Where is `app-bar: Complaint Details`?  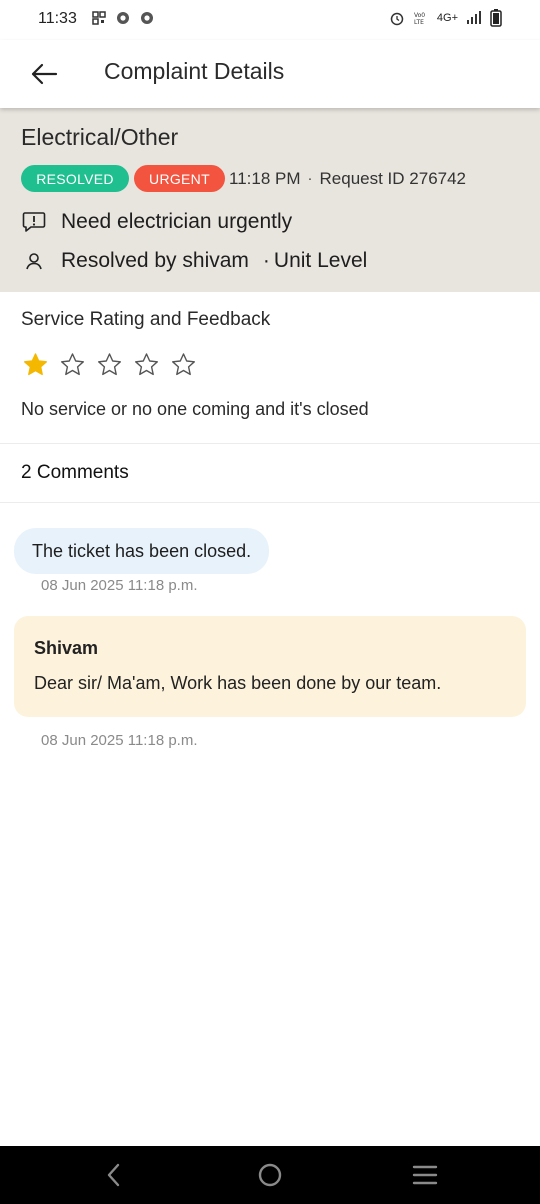
app-bar: Complaint Details is located at coordinates (270, 74).